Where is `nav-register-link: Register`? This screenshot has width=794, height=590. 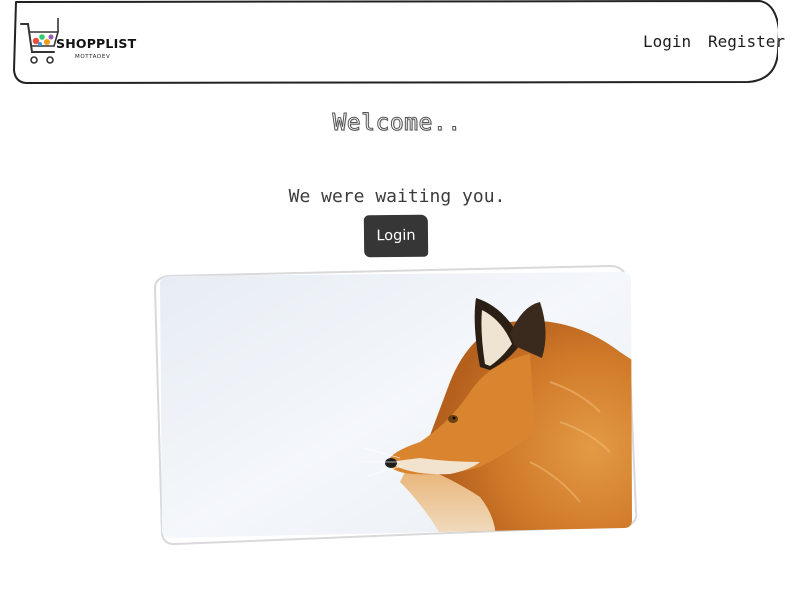
nav-register-link: Register is located at coordinates (746, 41).